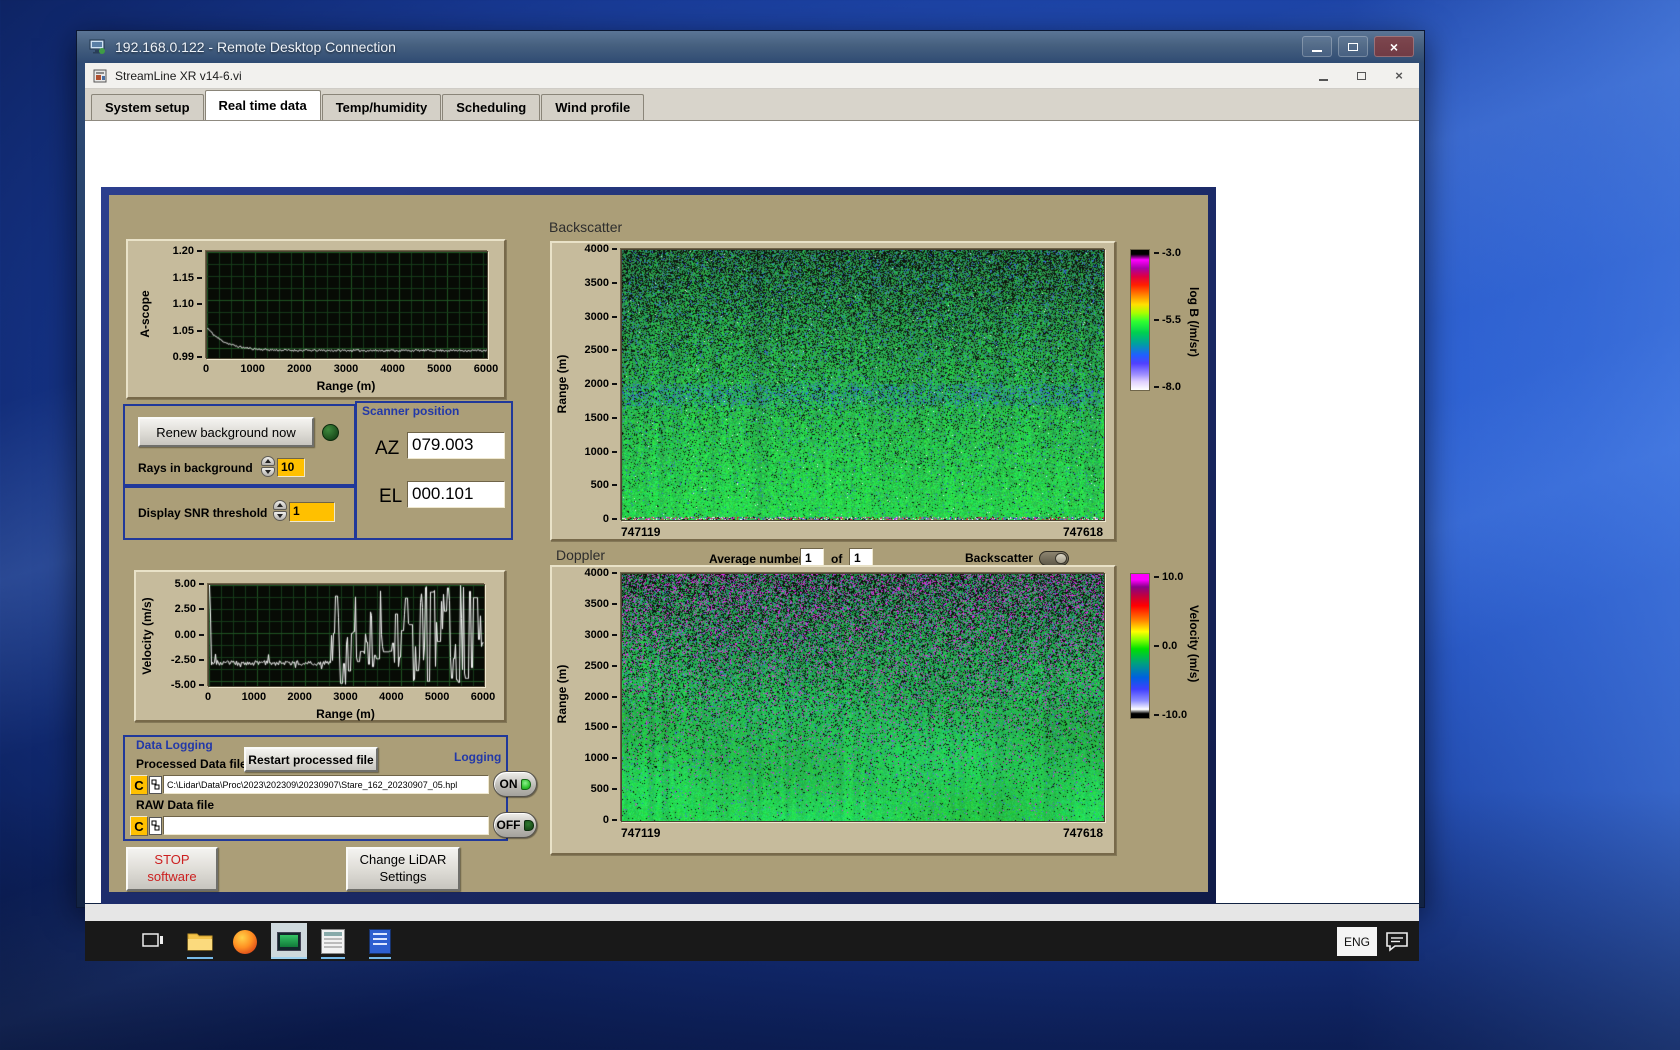  What do you see at coordinates (508, 825) in the screenshot?
I see `off-label: OFF` at bounding box center [508, 825].